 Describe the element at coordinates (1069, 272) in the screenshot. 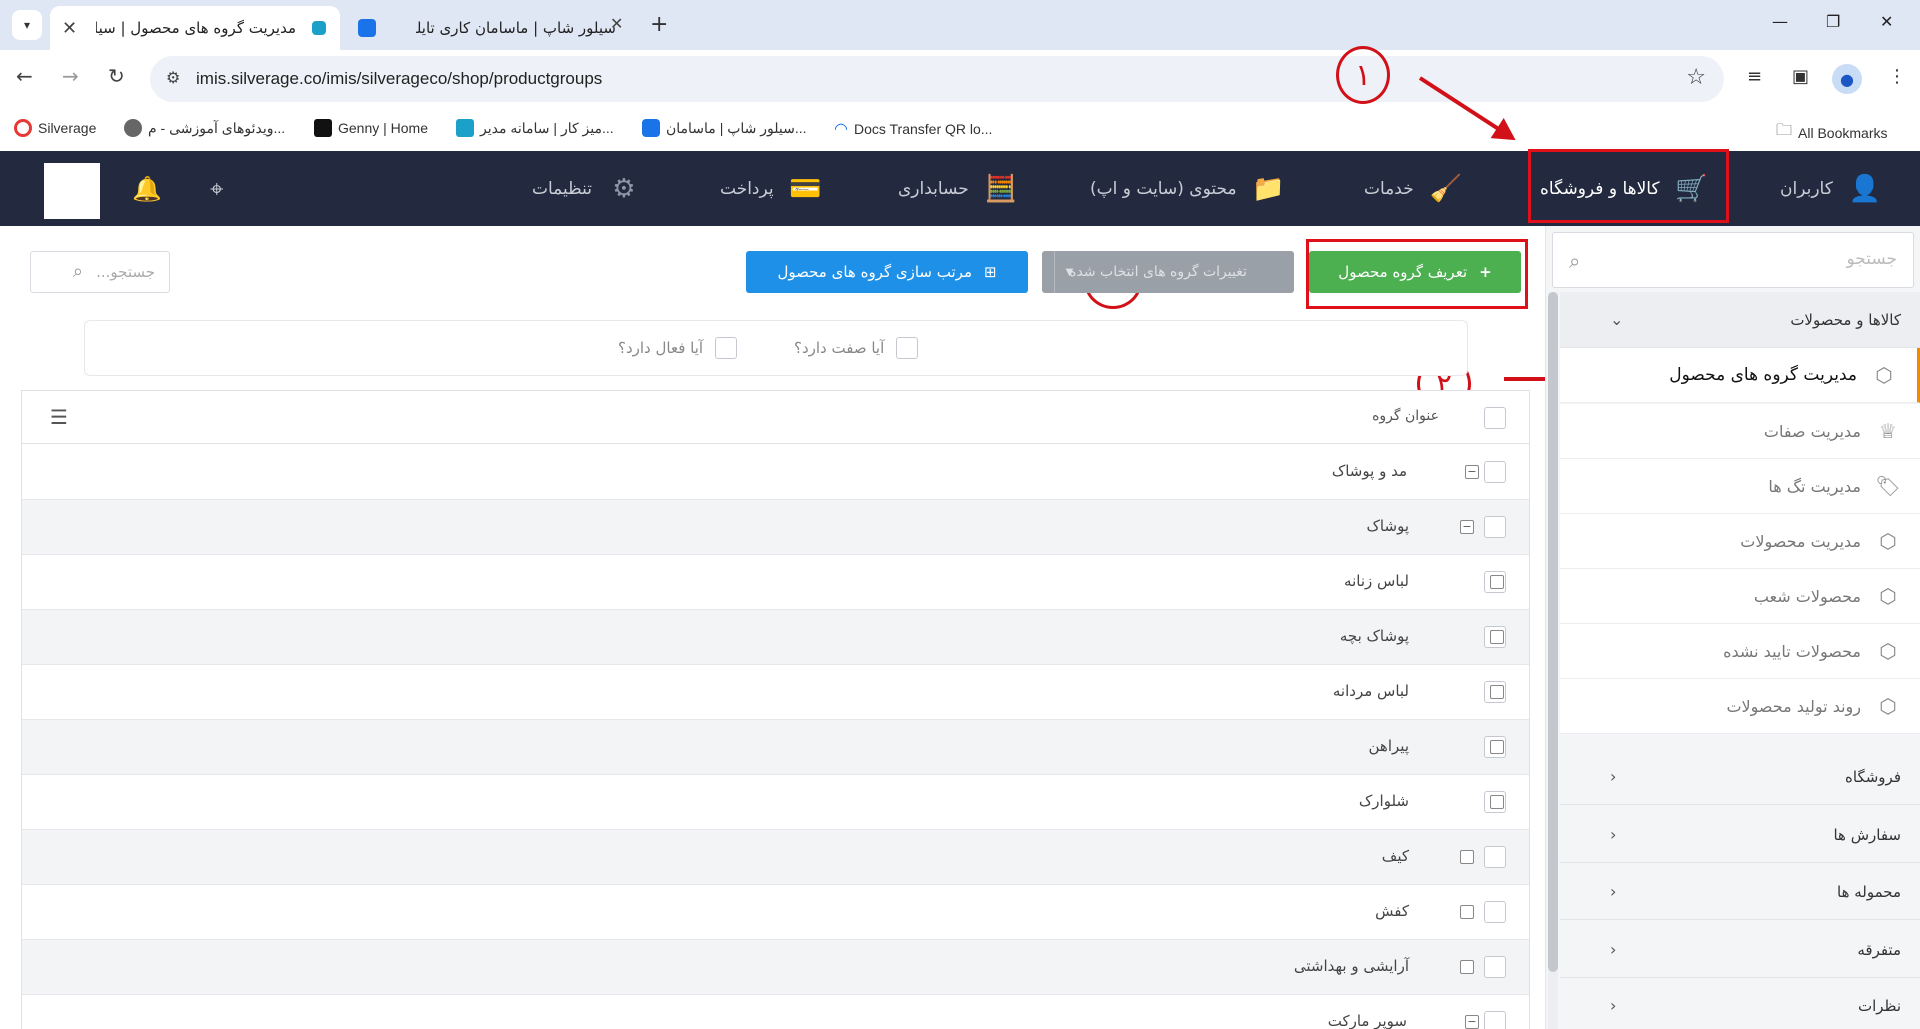

I see `caret-down-icon: ▼` at that location.